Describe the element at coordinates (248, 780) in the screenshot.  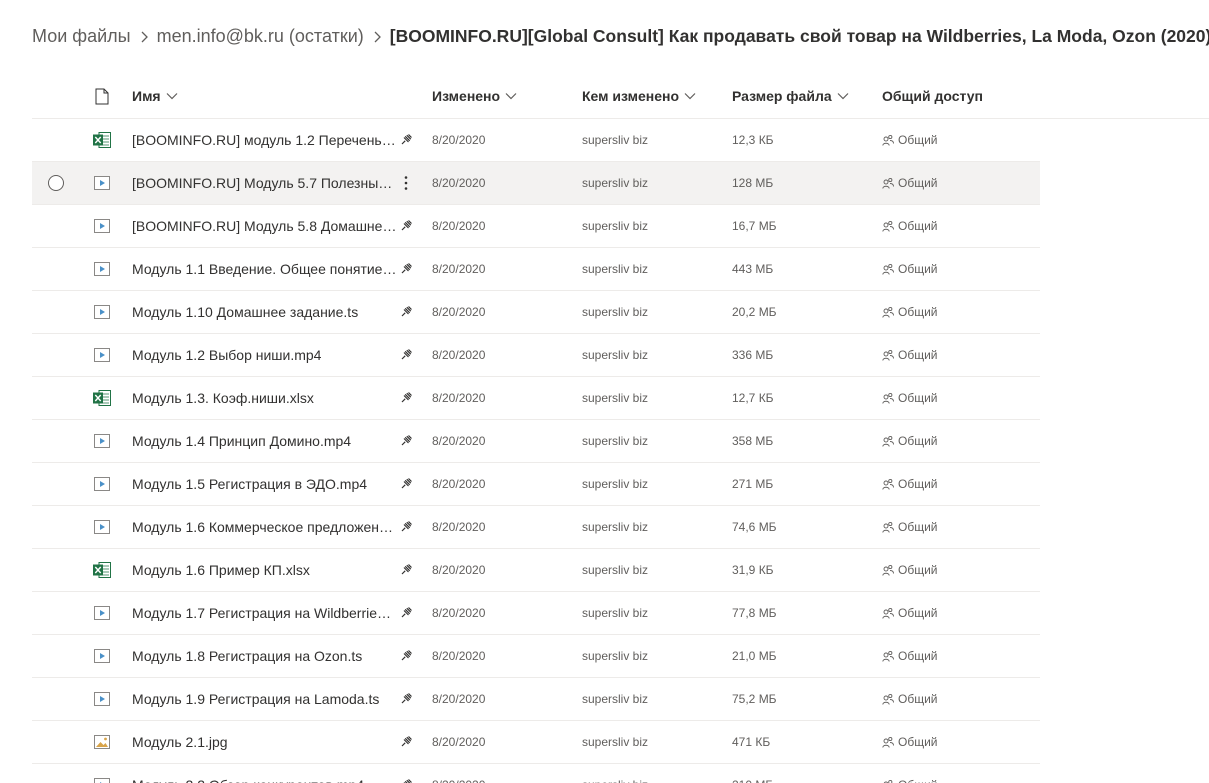
I see `file-name: Модуль 2.2 Обзор конкурентов.mp4` at that location.